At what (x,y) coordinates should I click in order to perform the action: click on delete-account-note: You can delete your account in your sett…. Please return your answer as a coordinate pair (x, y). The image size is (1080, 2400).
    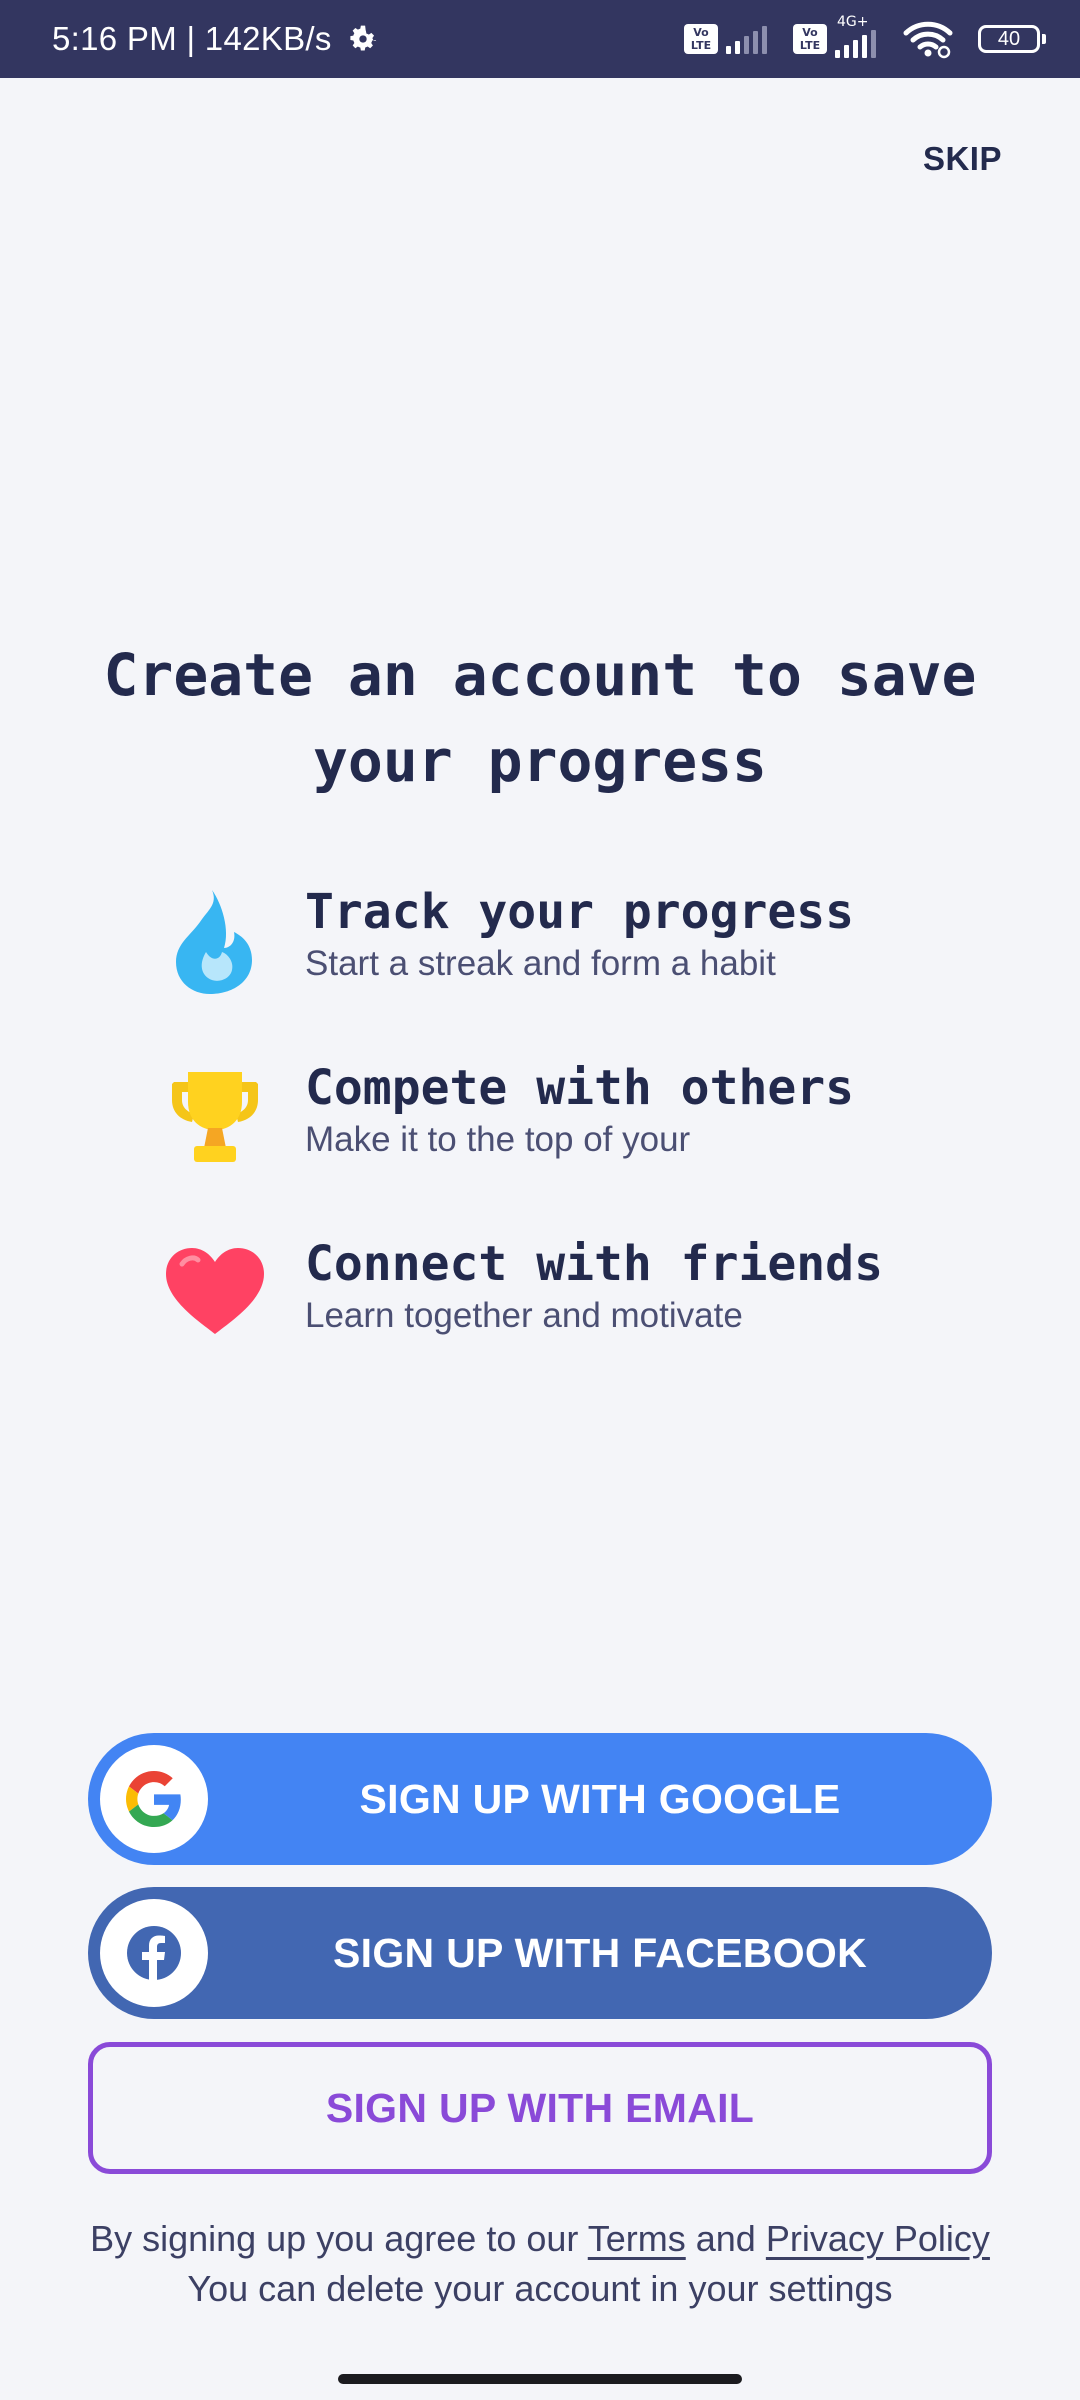
    Looking at the image, I should click on (540, 2288).